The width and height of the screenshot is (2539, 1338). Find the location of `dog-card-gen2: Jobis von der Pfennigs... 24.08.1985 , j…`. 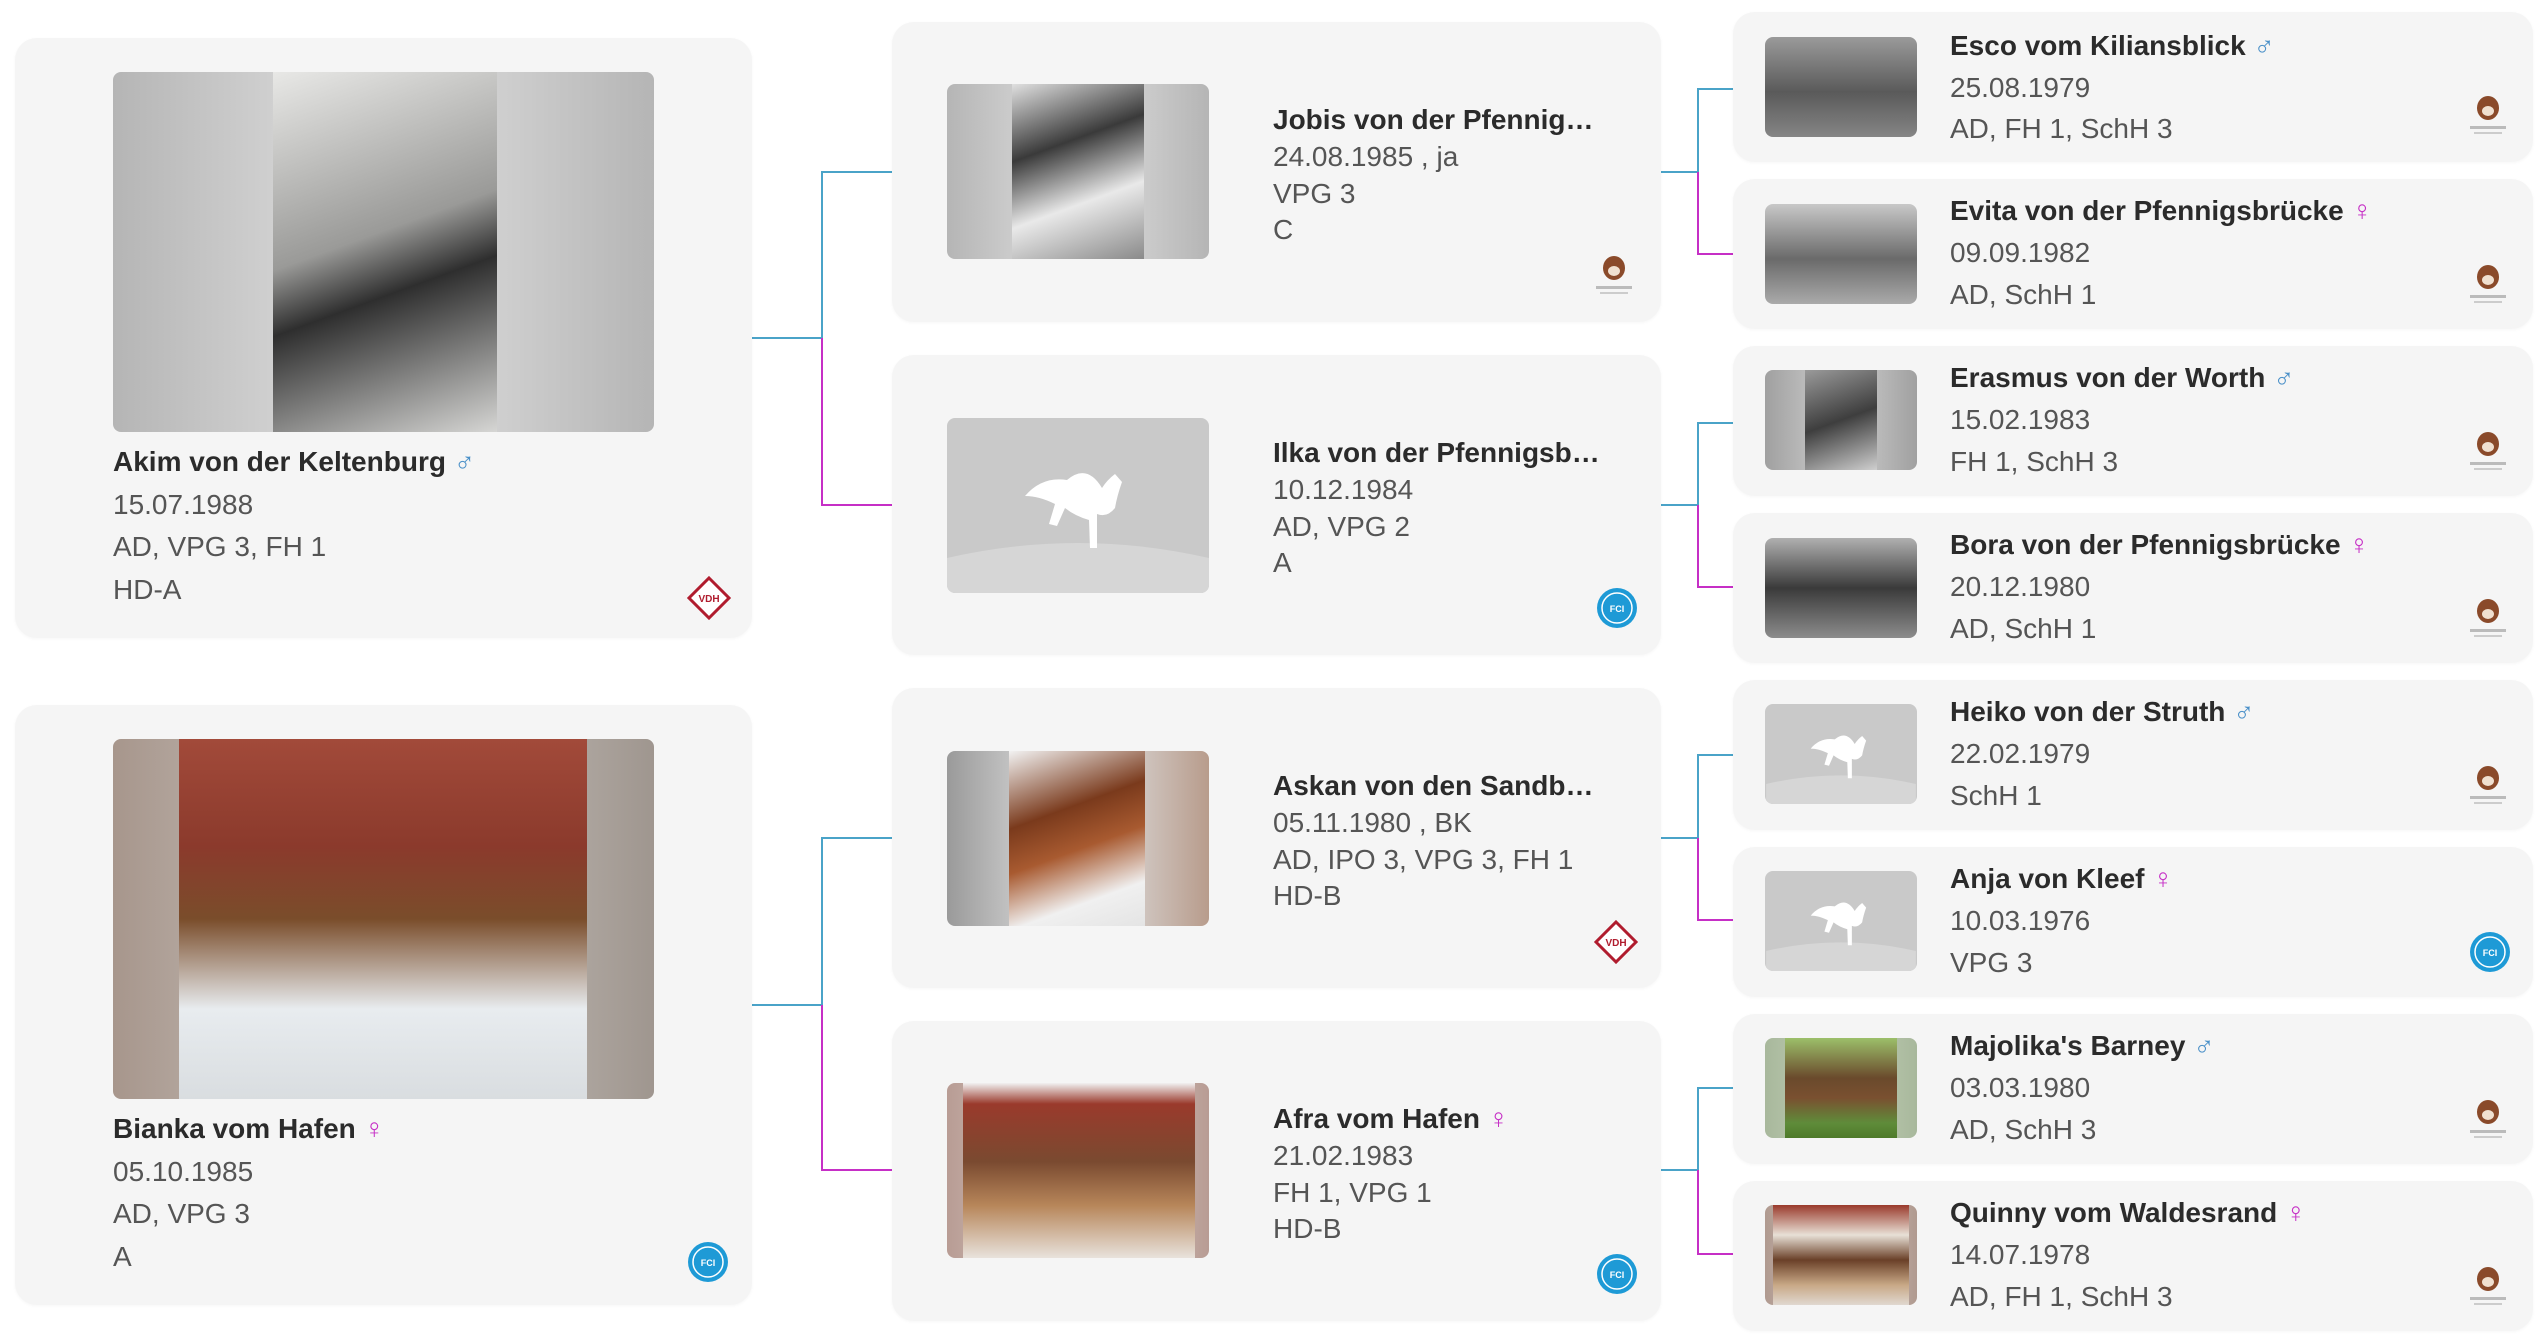

dog-card-gen2: Jobis von der Pfennigs... 24.08.1985 , j… is located at coordinates (1276, 172).